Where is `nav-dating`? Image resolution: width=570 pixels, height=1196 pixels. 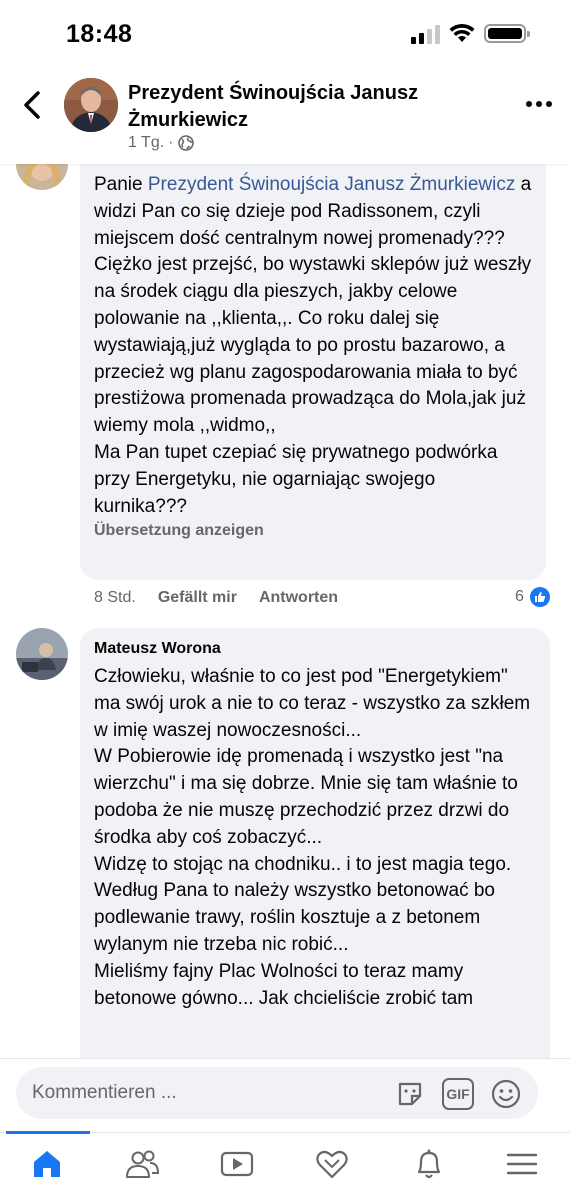
nav-dating is located at coordinates (332, 1164).